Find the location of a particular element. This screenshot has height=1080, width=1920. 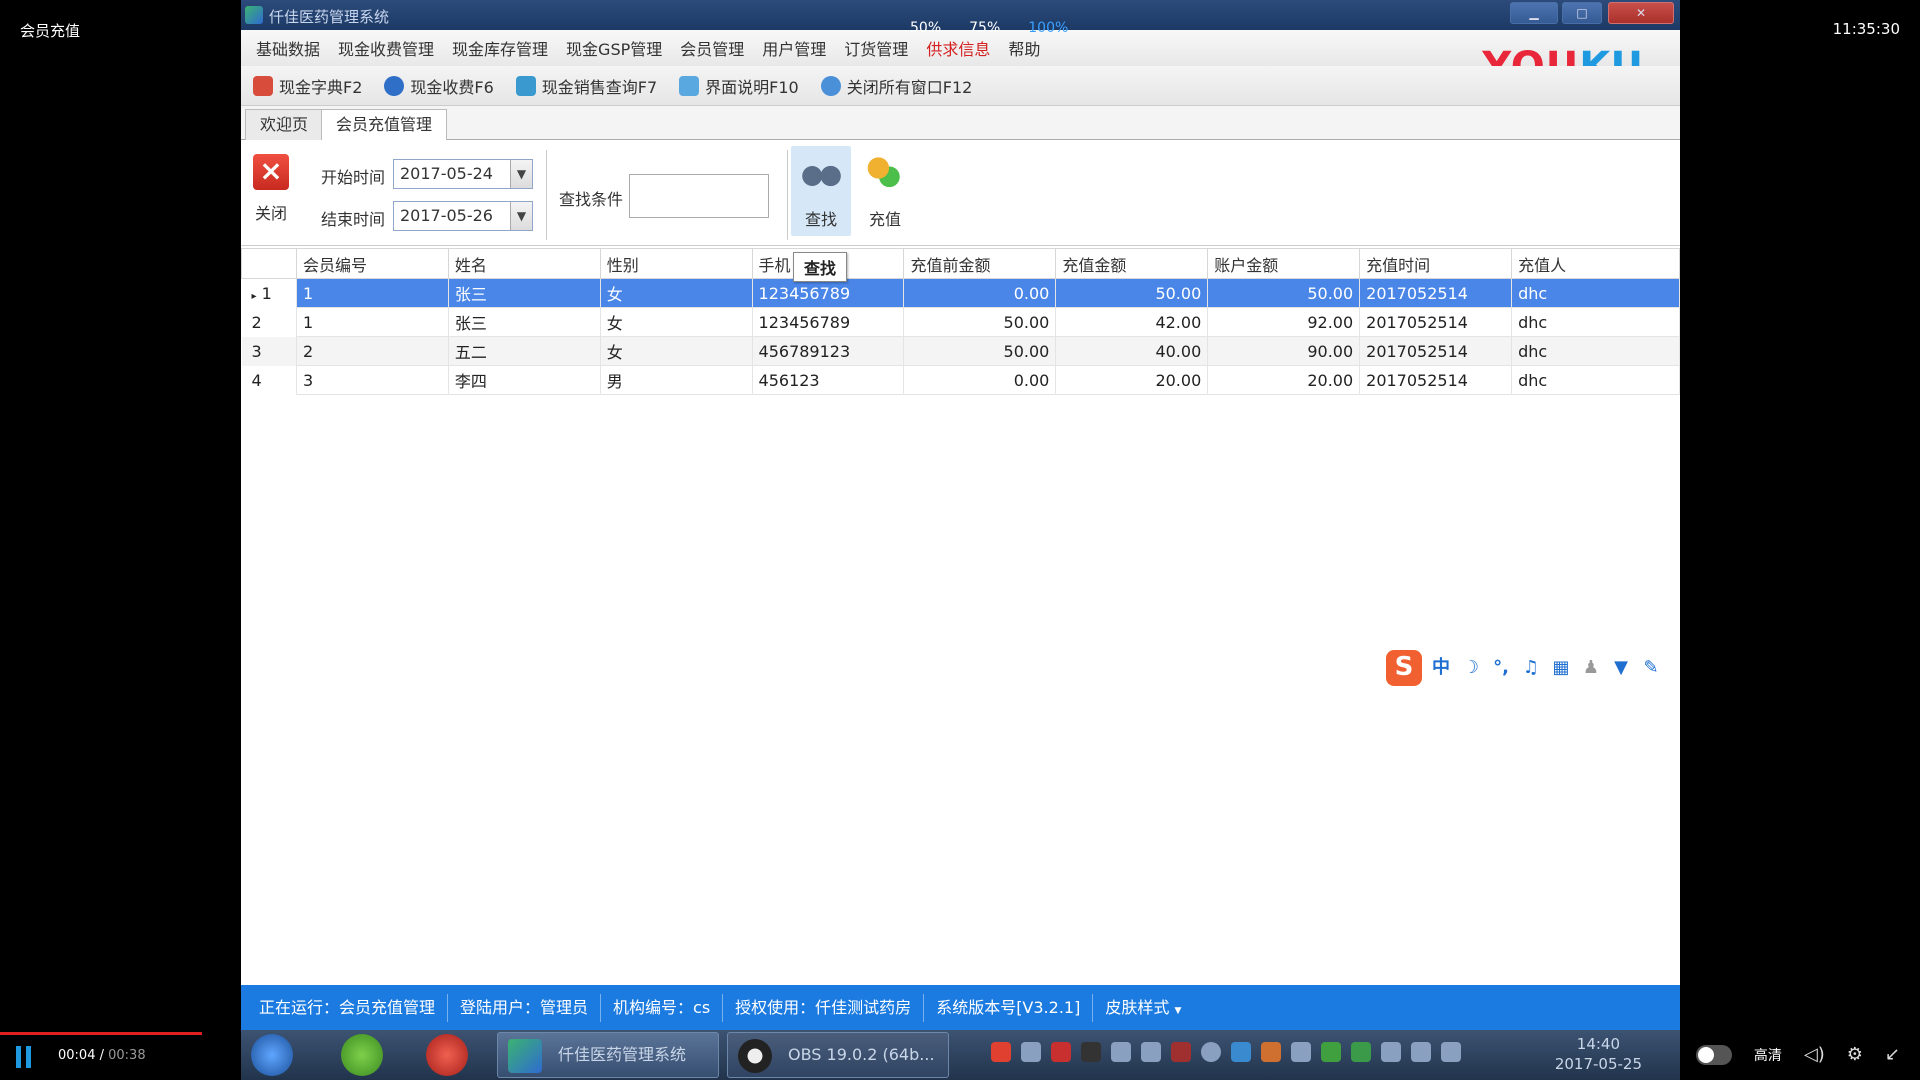

quality-button: 高清 is located at coordinates (1768, 1055).